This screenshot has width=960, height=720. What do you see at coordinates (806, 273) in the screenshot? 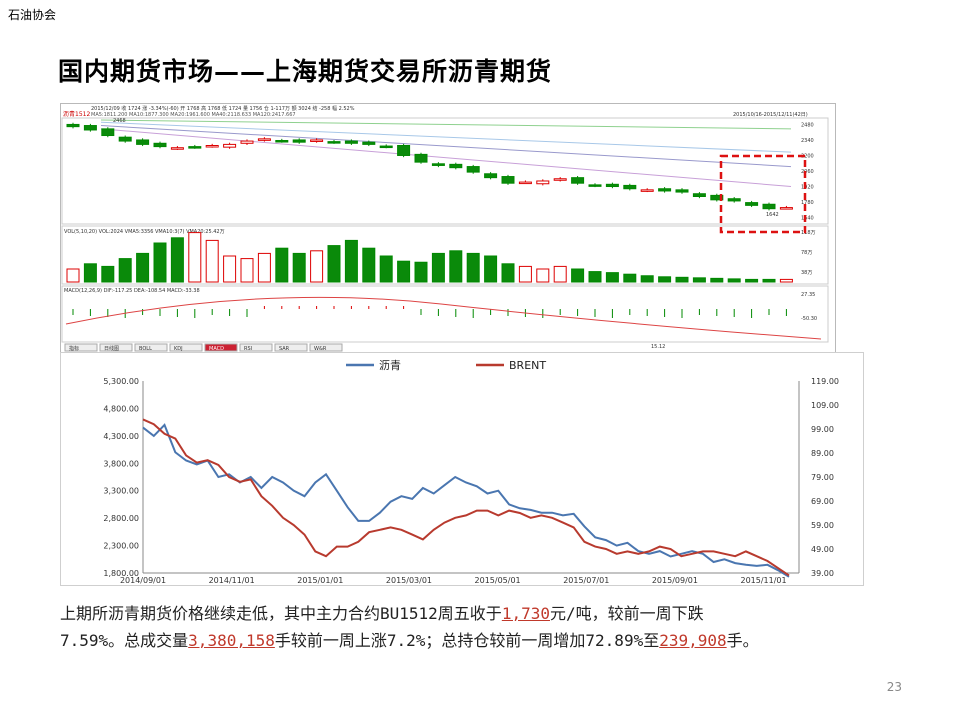
I see `volume-tick-label: 38万` at bounding box center [806, 273].